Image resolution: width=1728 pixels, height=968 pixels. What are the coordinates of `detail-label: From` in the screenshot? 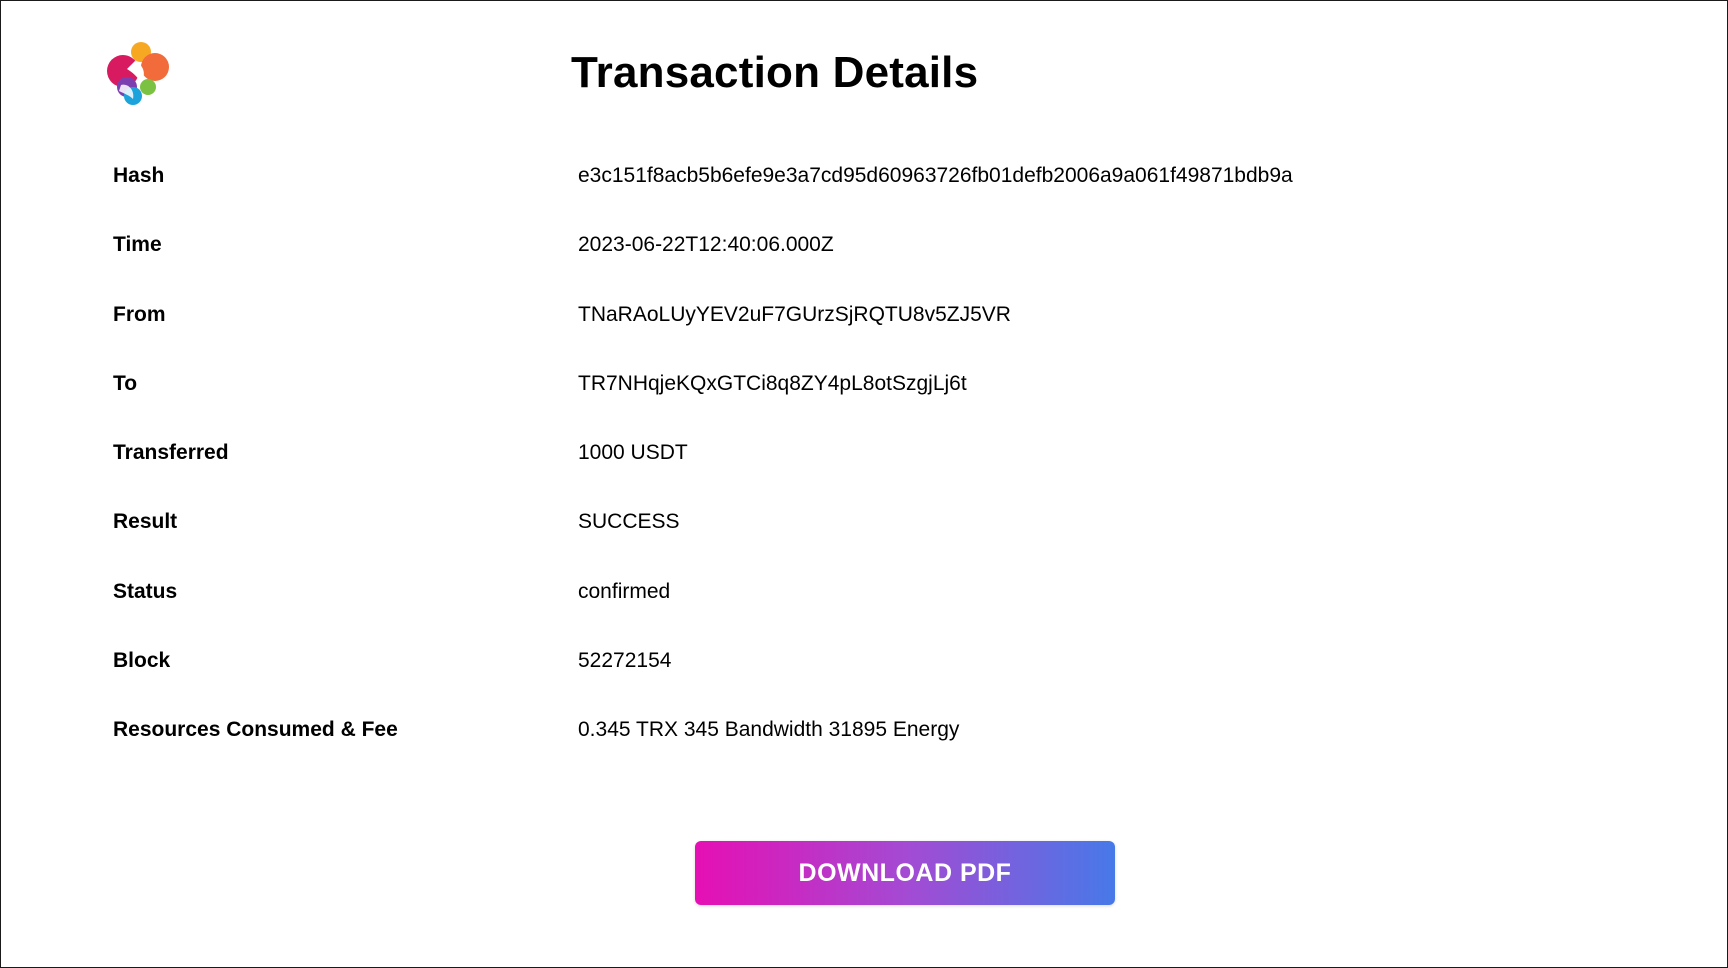 It's located at (139, 314).